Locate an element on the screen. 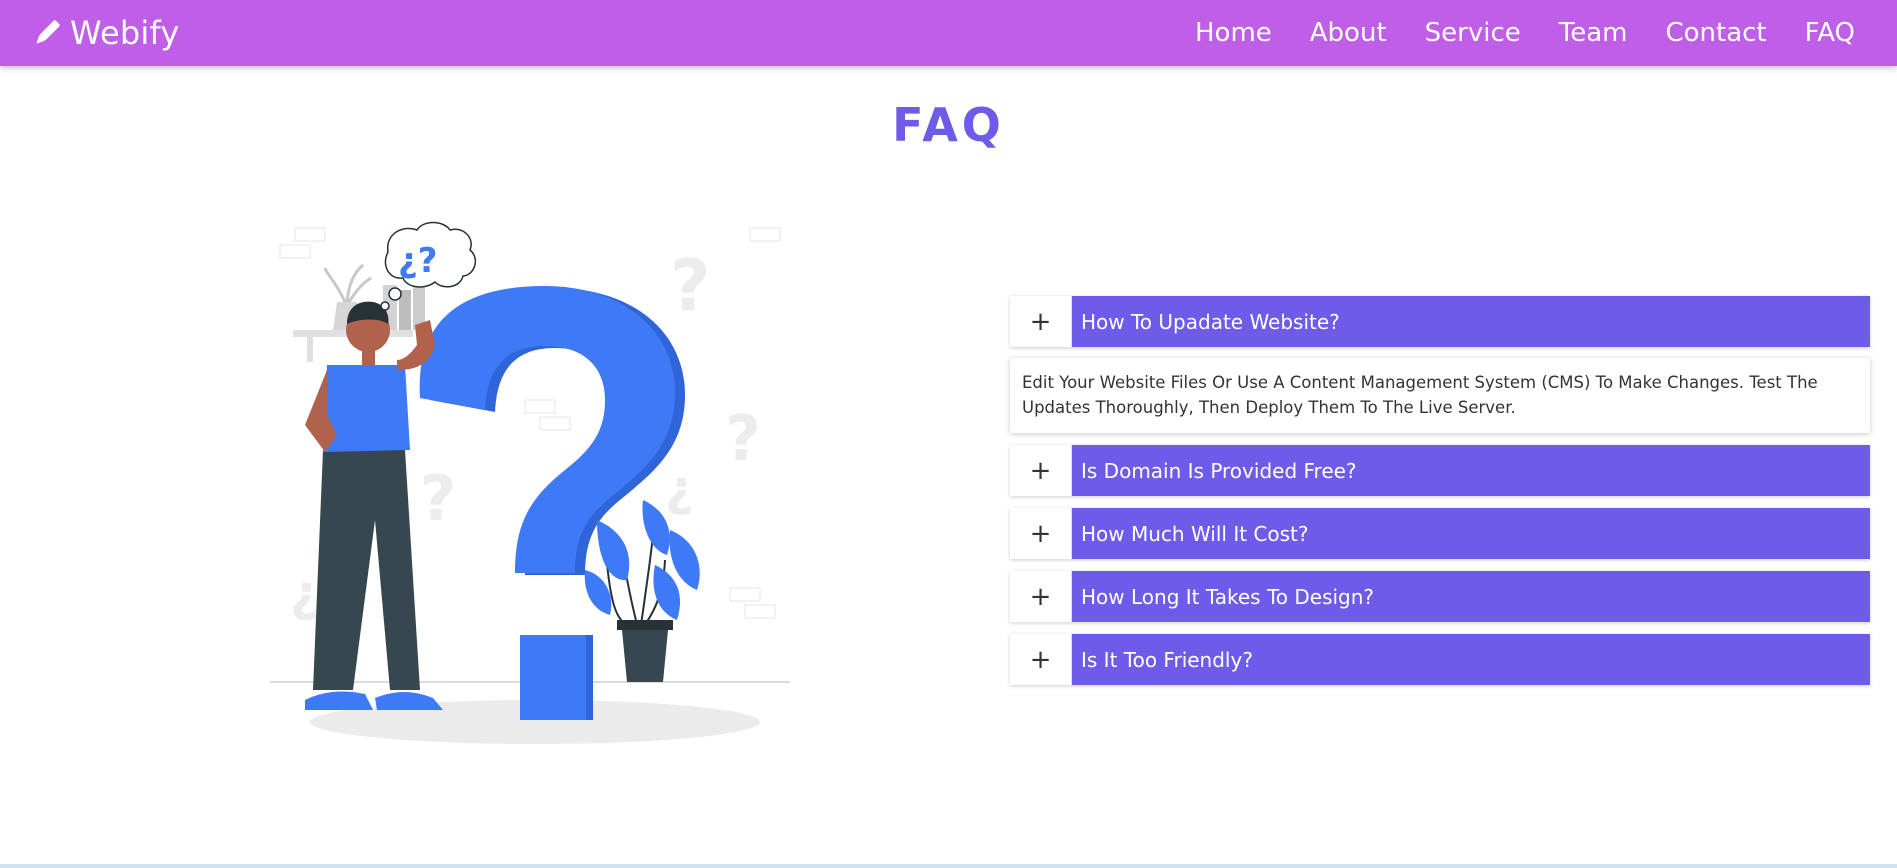  nav-about: About is located at coordinates (1348, 33).